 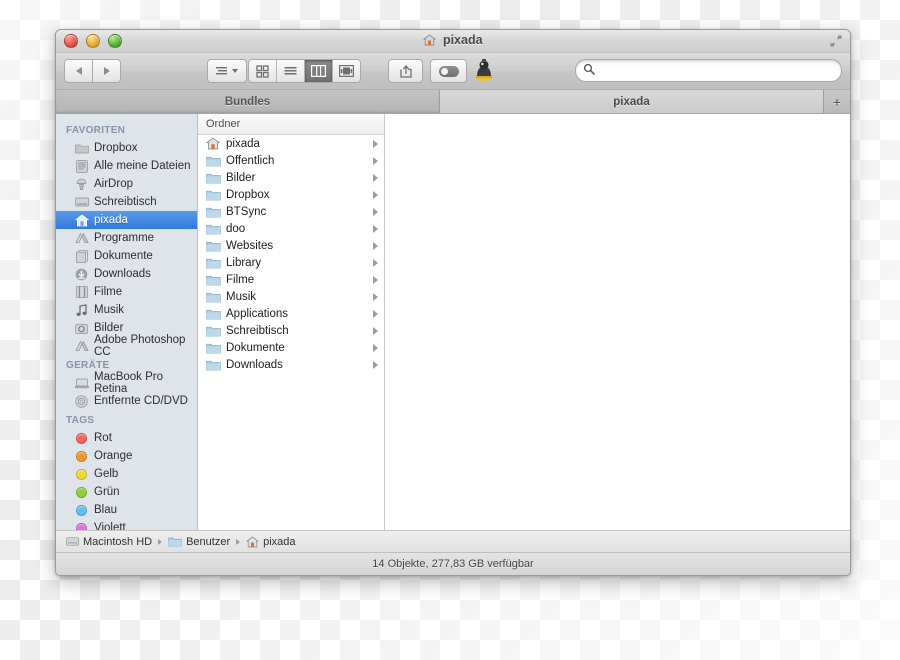 What do you see at coordinates (126, 383) in the screenshot?
I see `sidebar-item-macbook-pro-retina: MacBook Pro Retina` at bounding box center [126, 383].